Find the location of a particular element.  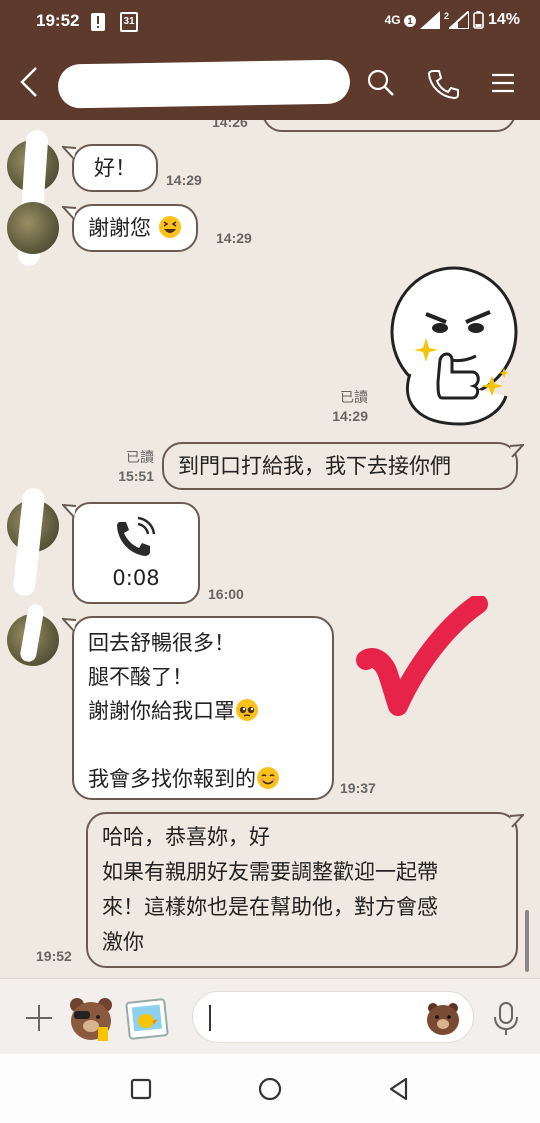

message-time: 16:00 is located at coordinates (226, 594).